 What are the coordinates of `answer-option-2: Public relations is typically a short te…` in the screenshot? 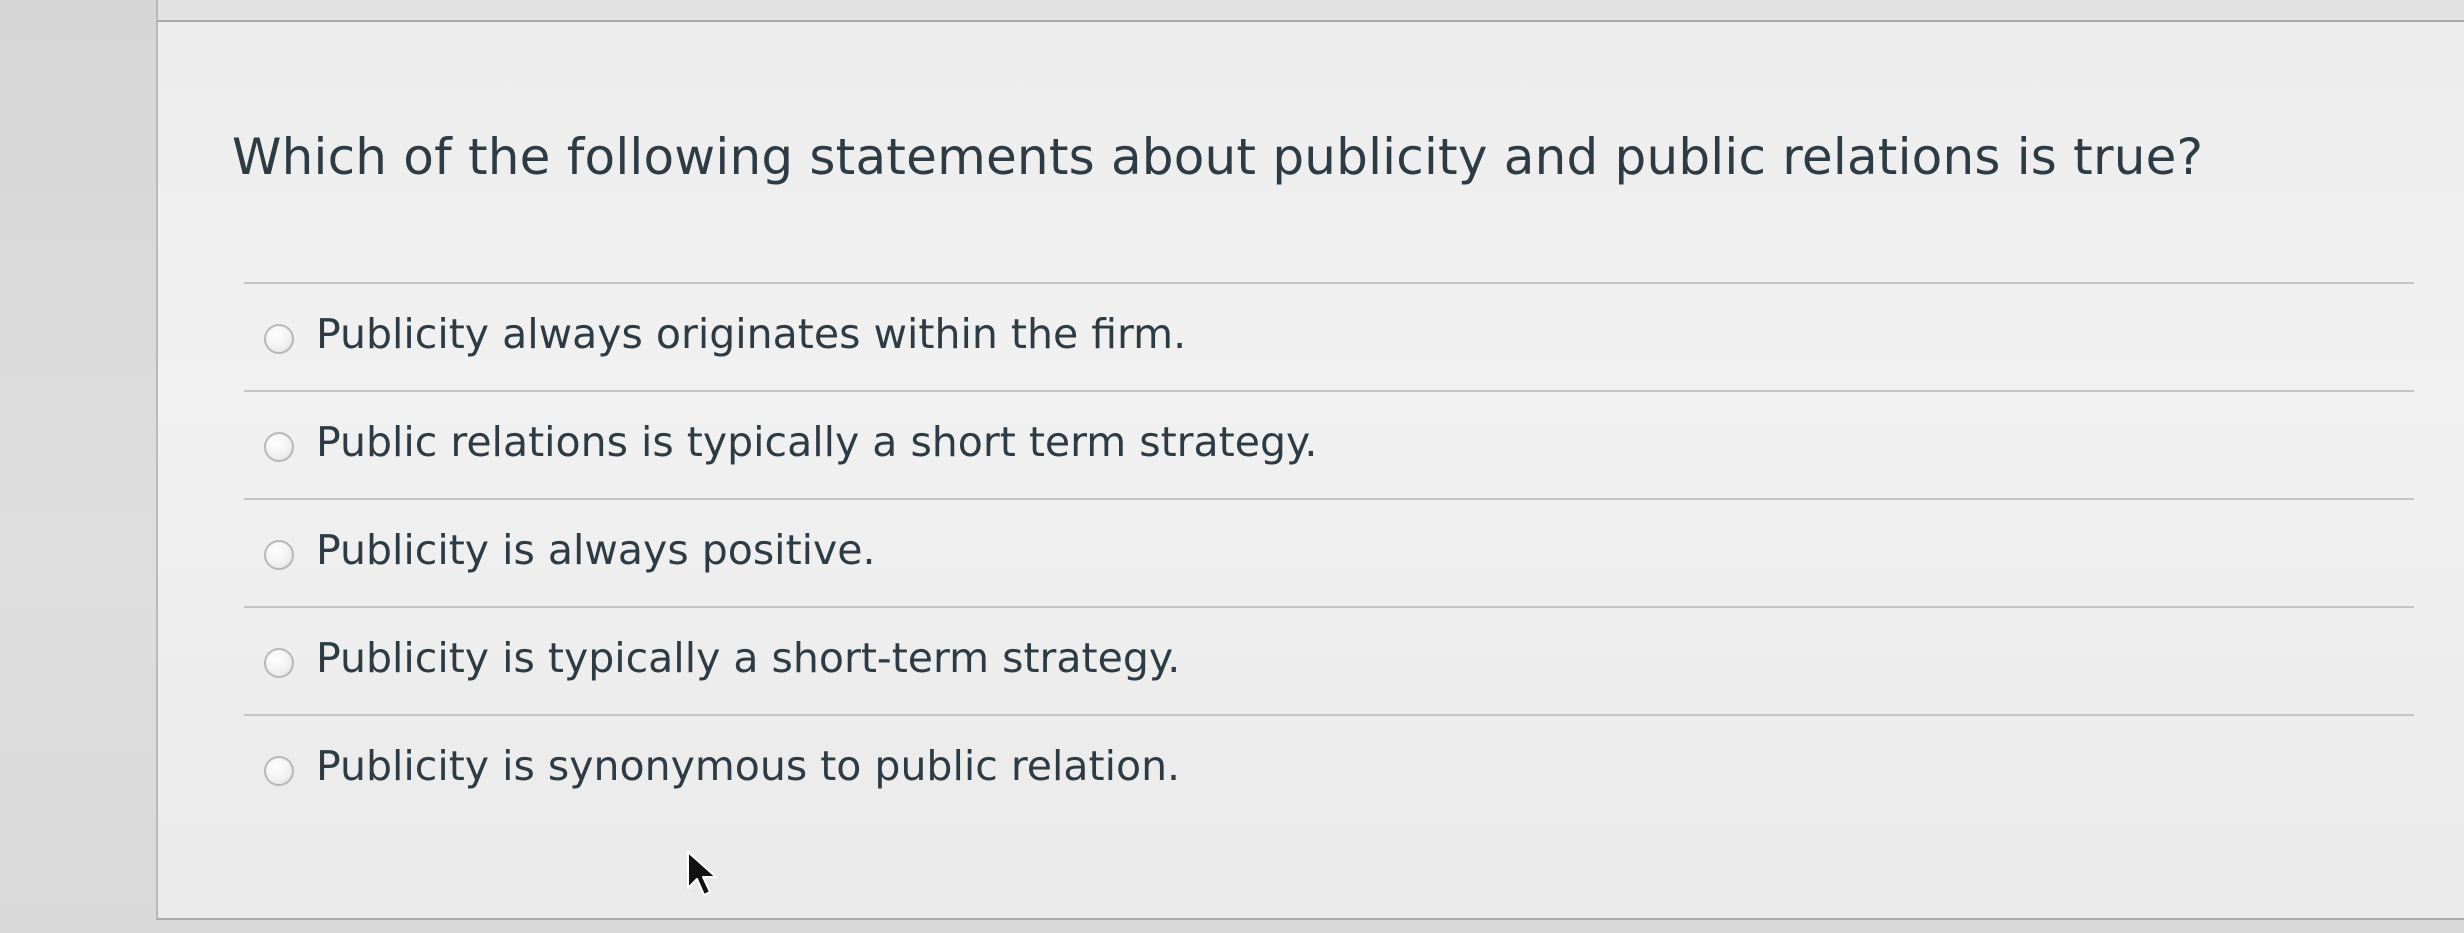 It's located at (1329, 444).